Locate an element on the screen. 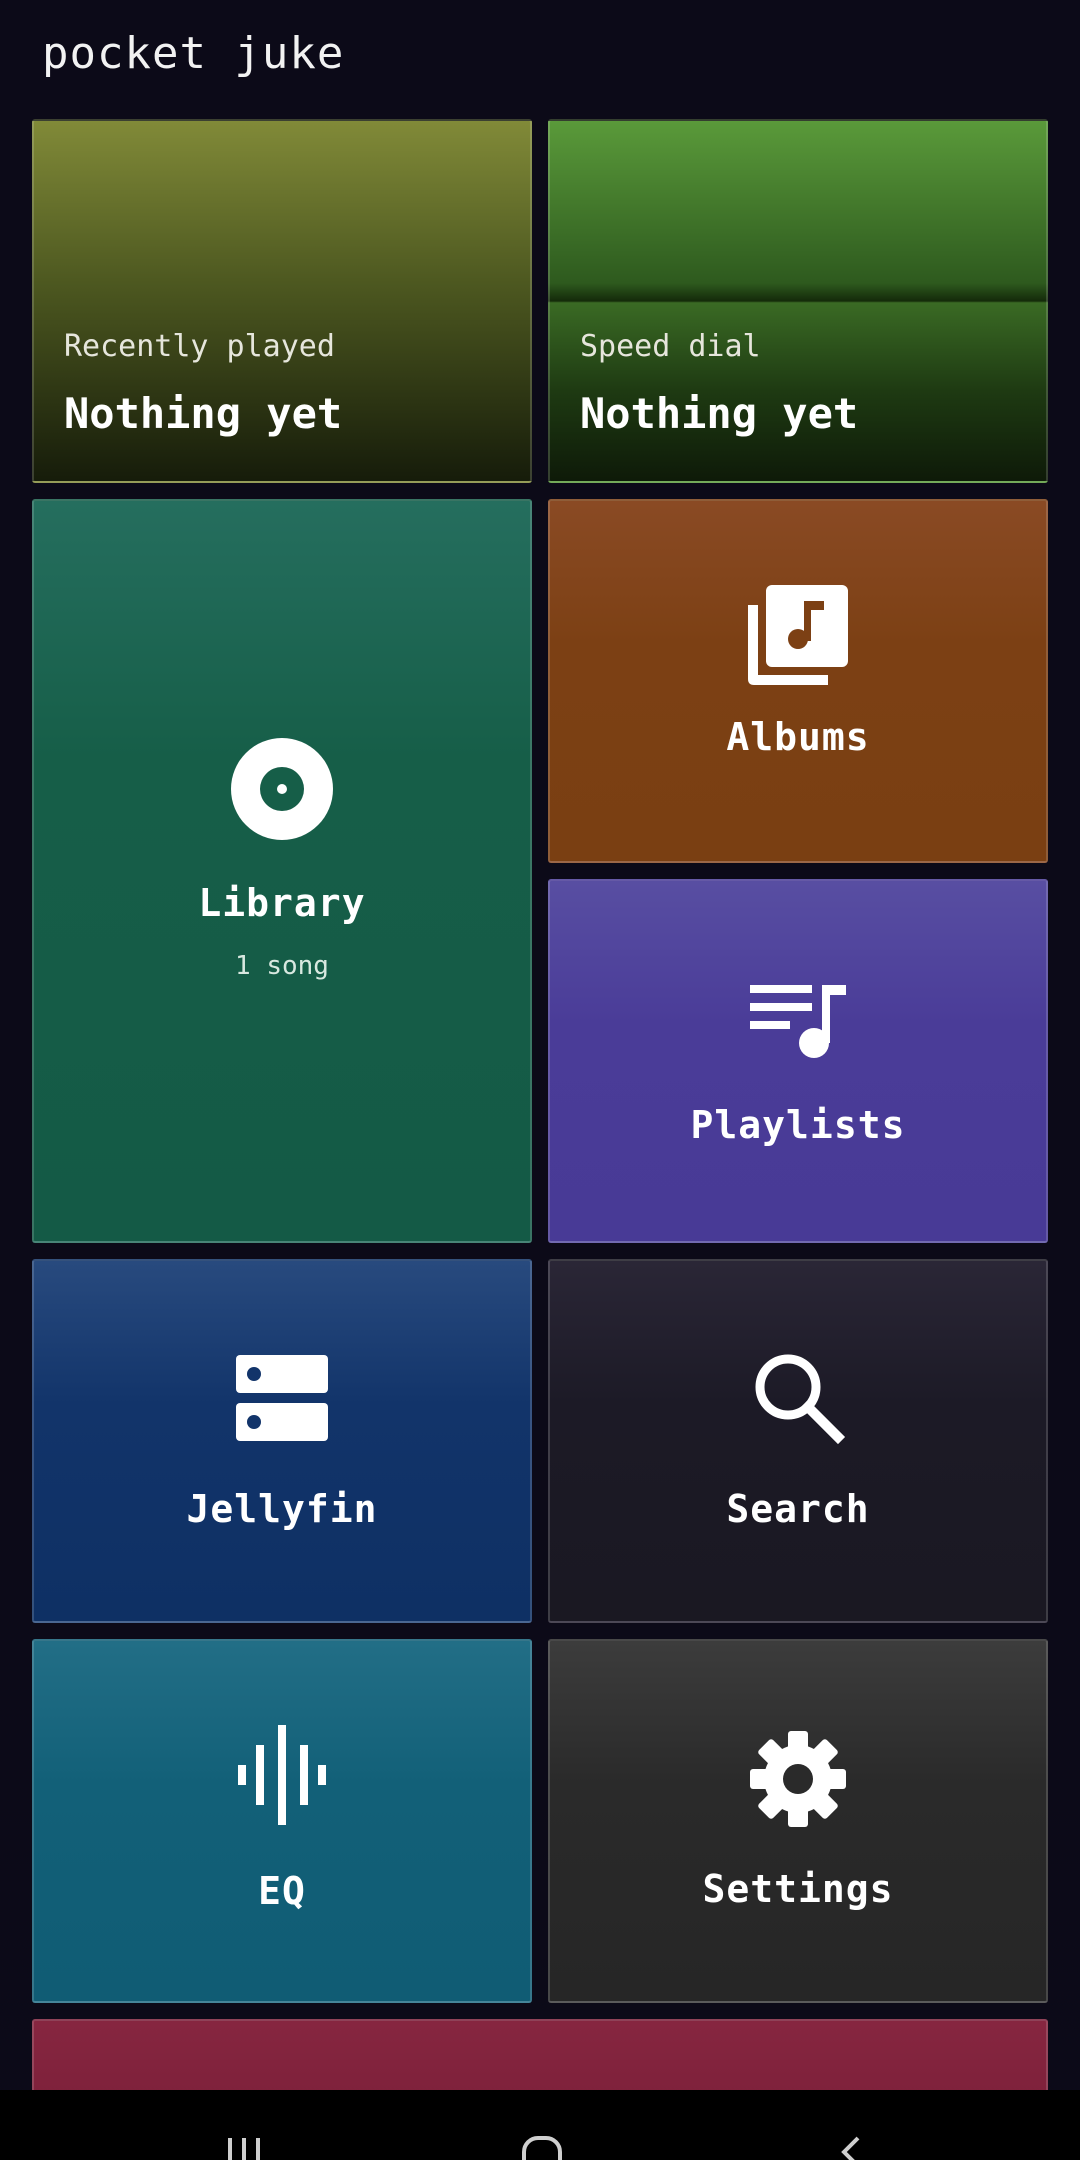  jellyfin-label: Jellyfin is located at coordinates (282, 1509).